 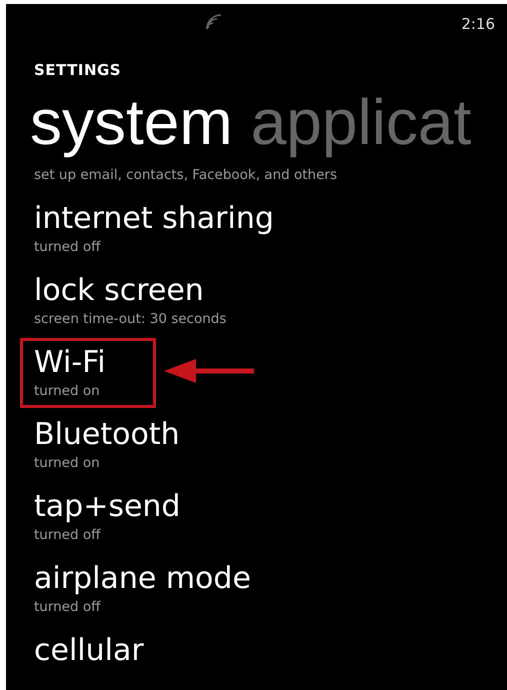 What do you see at coordinates (213, 22) in the screenshot?
I see `signal-icon` at bounding box center [213, 22].